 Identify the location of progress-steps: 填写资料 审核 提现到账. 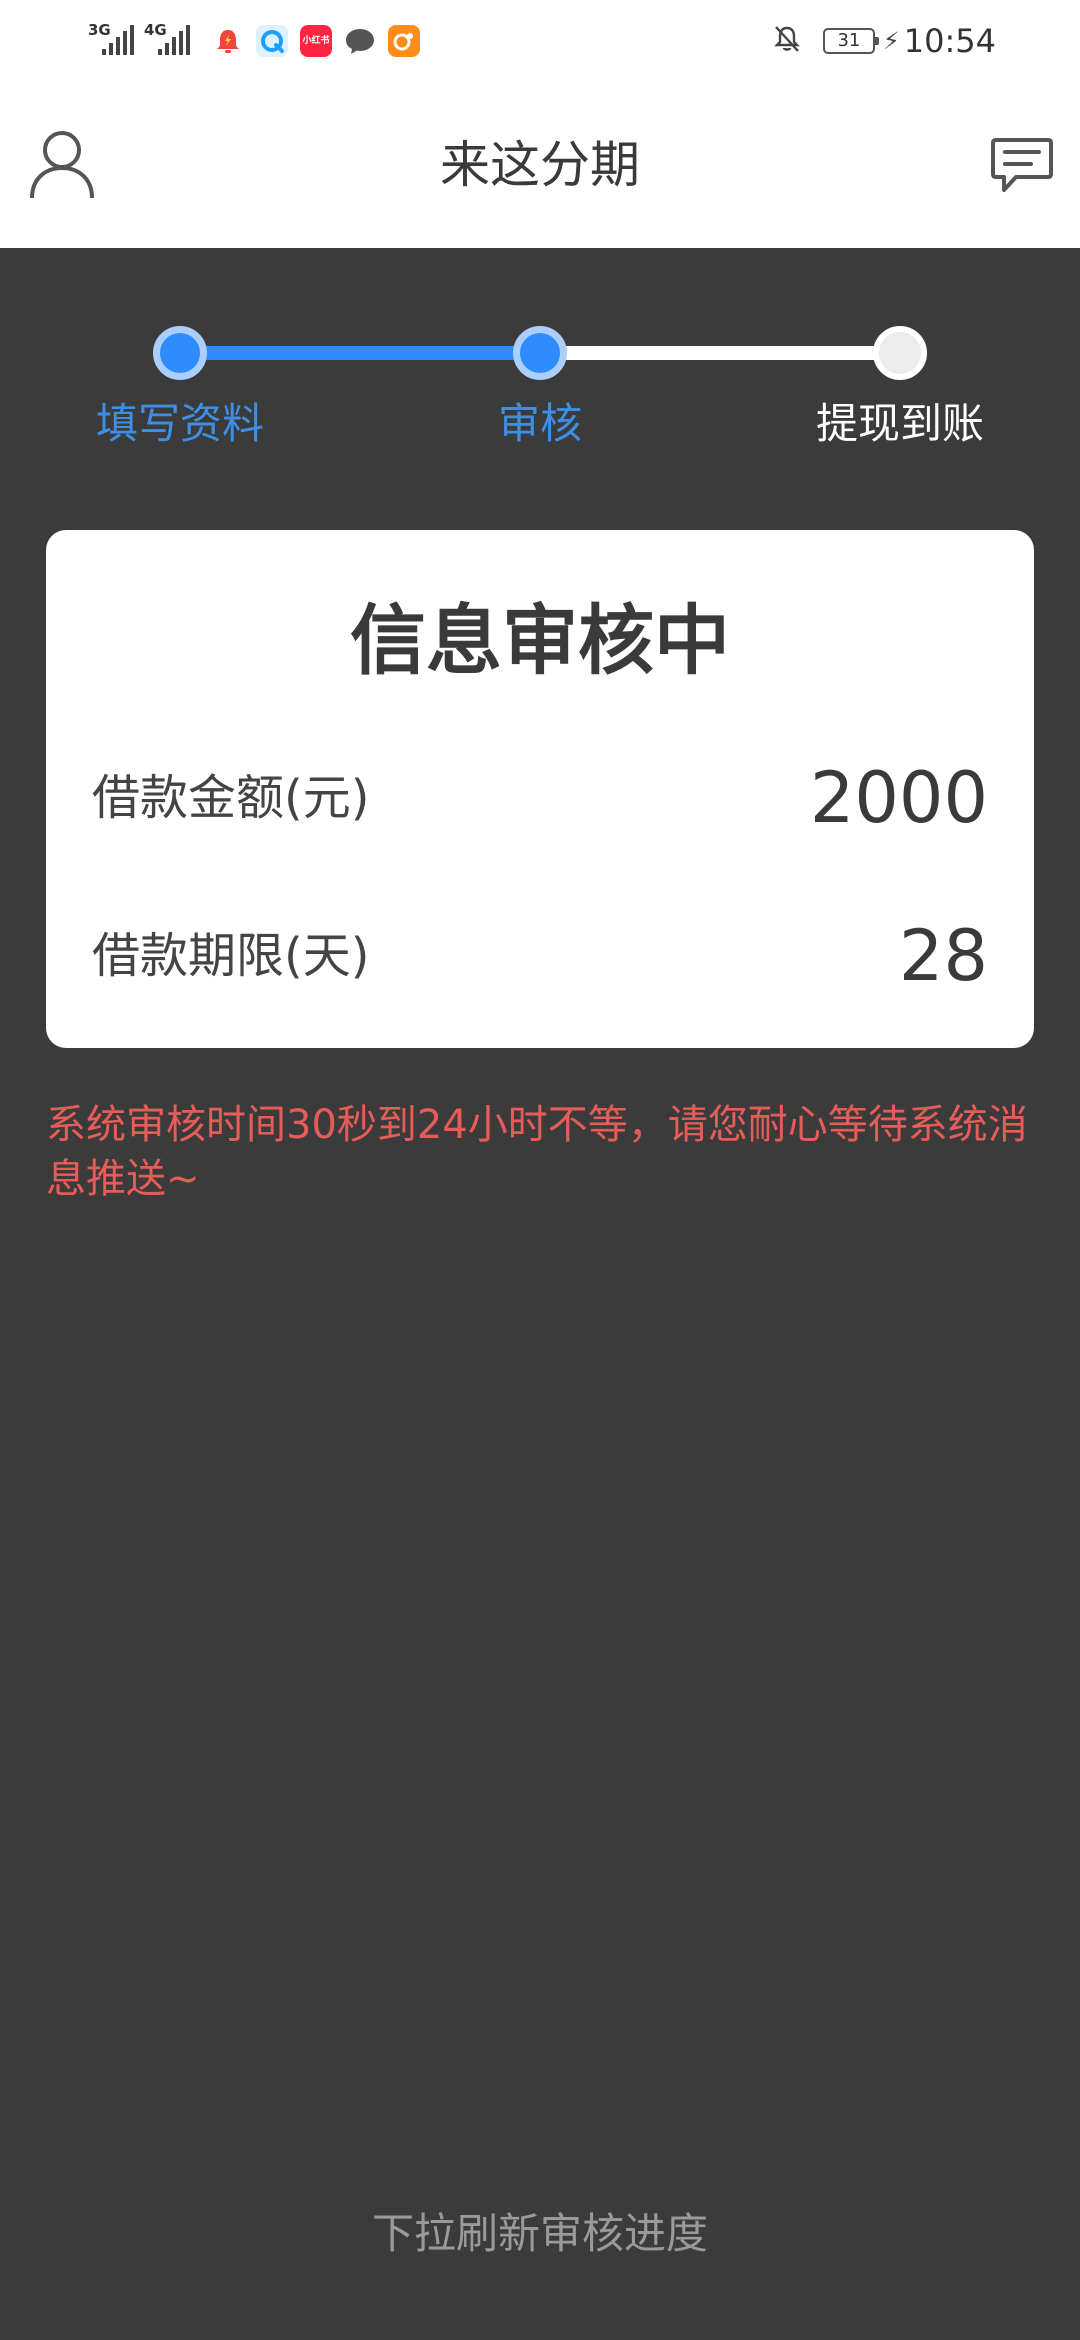
(540, 368).